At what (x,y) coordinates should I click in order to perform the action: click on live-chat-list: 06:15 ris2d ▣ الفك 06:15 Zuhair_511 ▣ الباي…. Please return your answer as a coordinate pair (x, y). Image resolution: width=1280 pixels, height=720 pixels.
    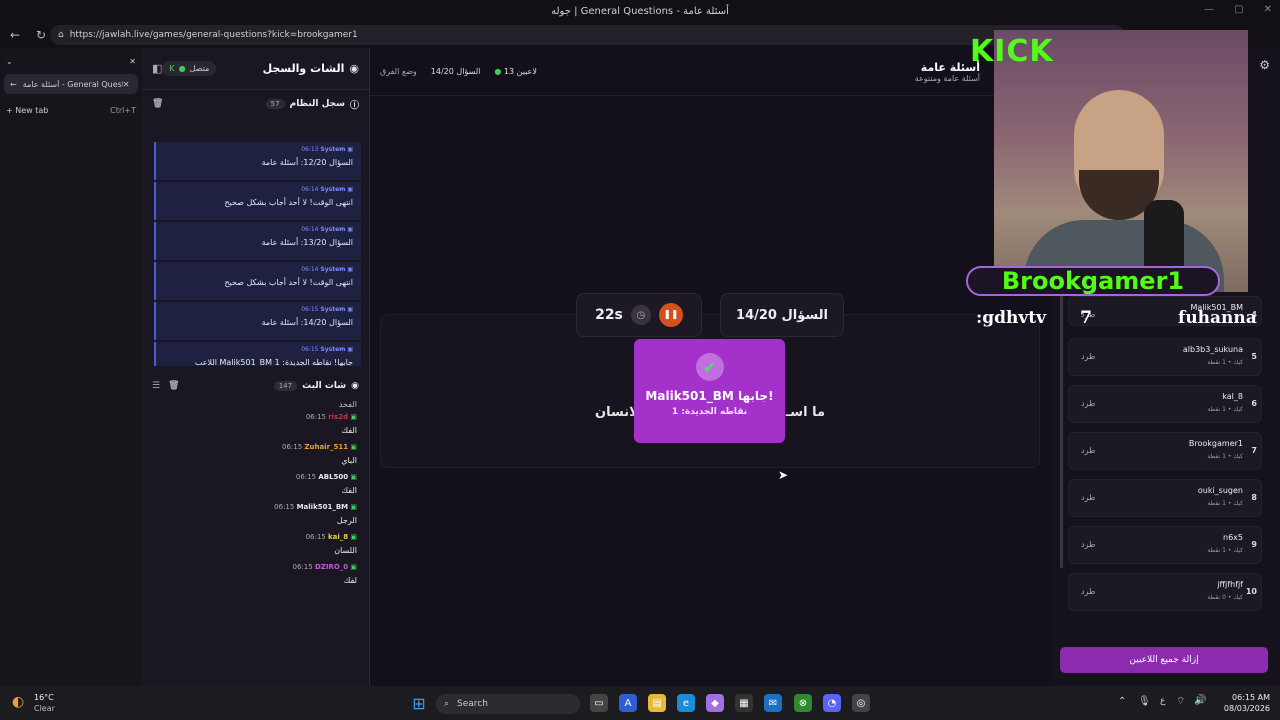
    Looking at the image, I should click on (255, 499).